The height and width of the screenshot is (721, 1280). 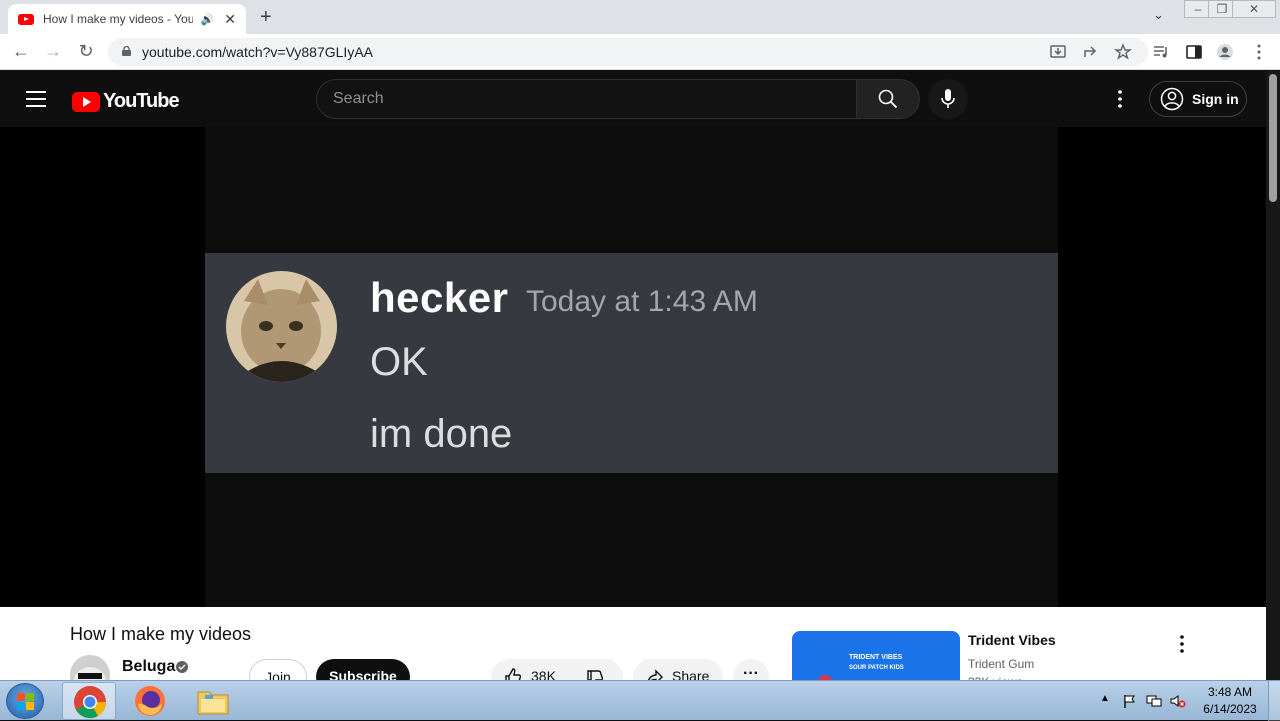 What do you see at coordinates (1215, 99) in the screenshot?
I see `sign-in-label: Sign in` at bounding box center [1215, 99].